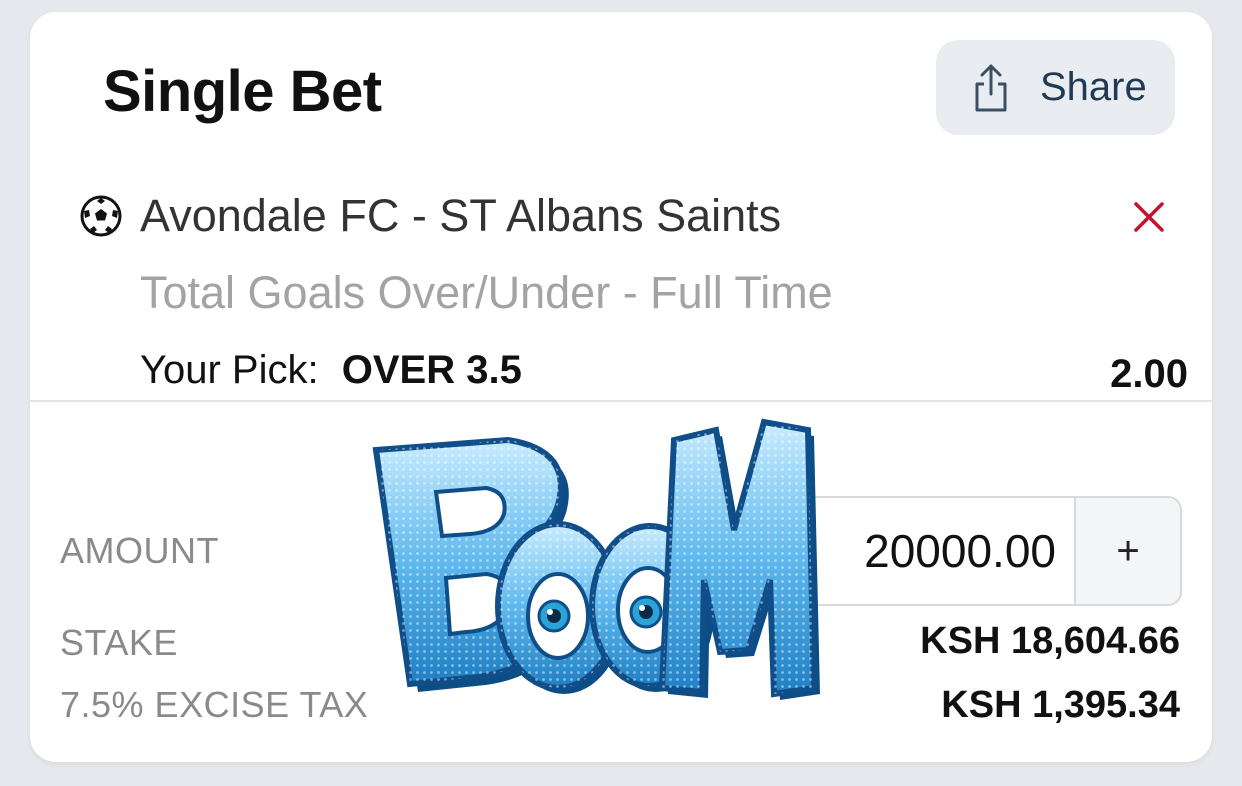 The image size is (1242, 786). Describe the element at coordinates (229, 370) in the screenshot. I see `pick-label: Your Pick:` at that location.